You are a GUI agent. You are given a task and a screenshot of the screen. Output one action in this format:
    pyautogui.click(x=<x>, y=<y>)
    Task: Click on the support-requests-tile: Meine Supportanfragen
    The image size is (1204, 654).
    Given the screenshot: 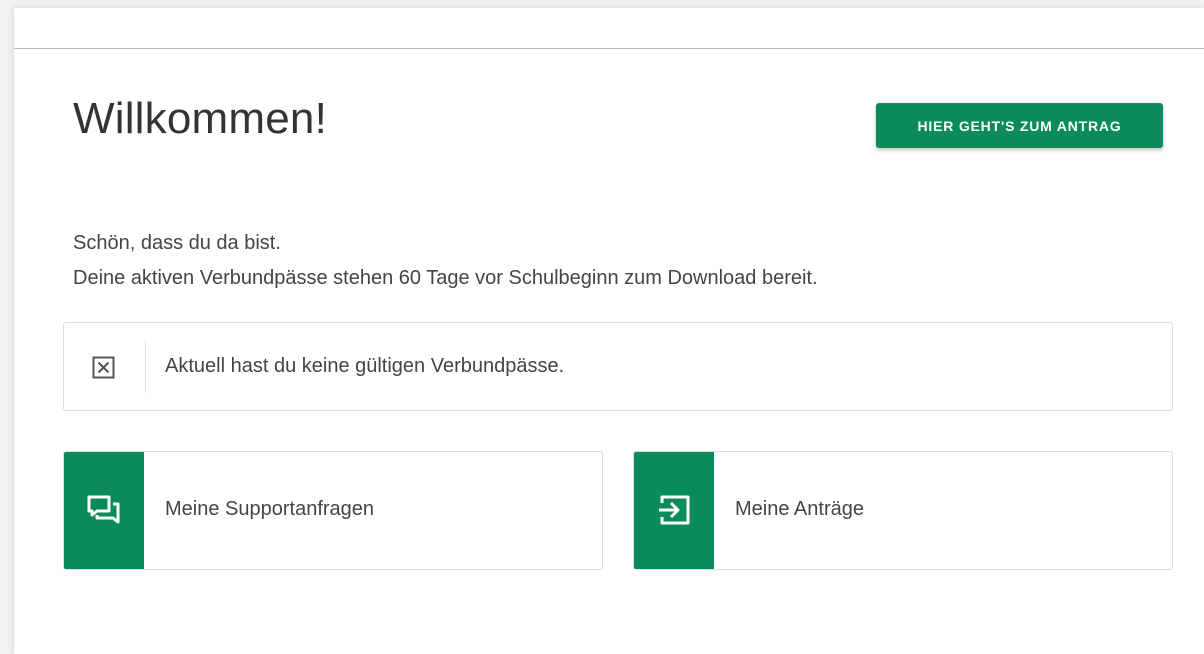 What is the action you would take?
    pyautogui.click(x=333, y=510)
    